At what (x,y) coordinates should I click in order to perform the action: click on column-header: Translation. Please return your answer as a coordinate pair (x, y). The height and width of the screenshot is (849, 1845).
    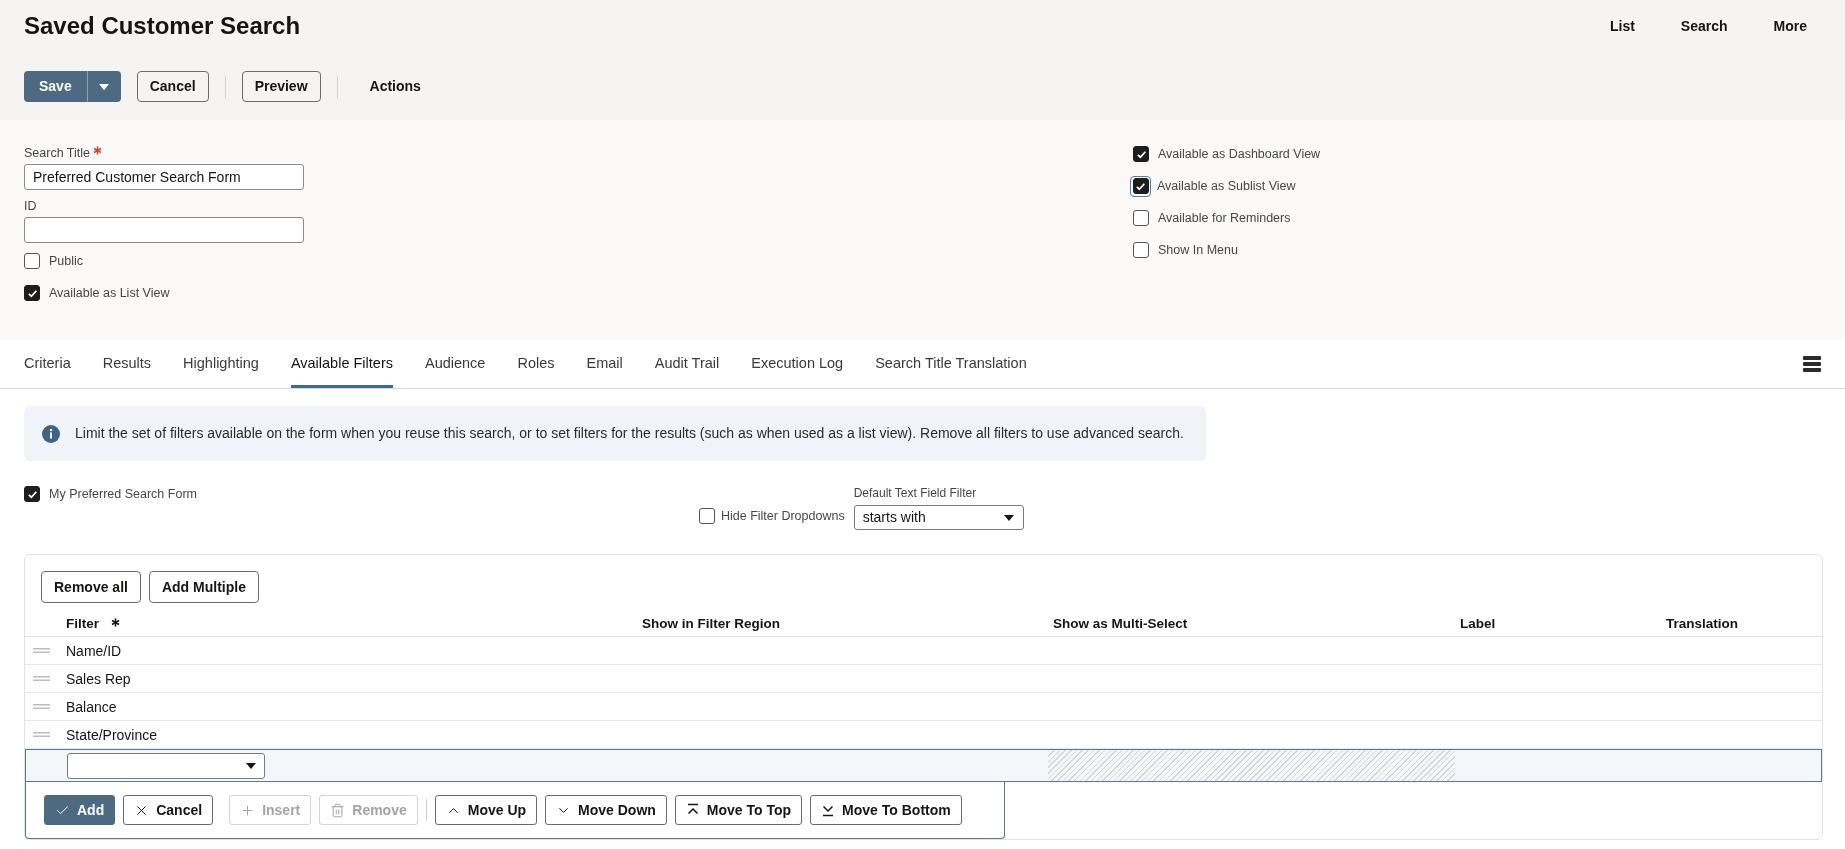
    Looking at the image, I should click on (1702, 624).